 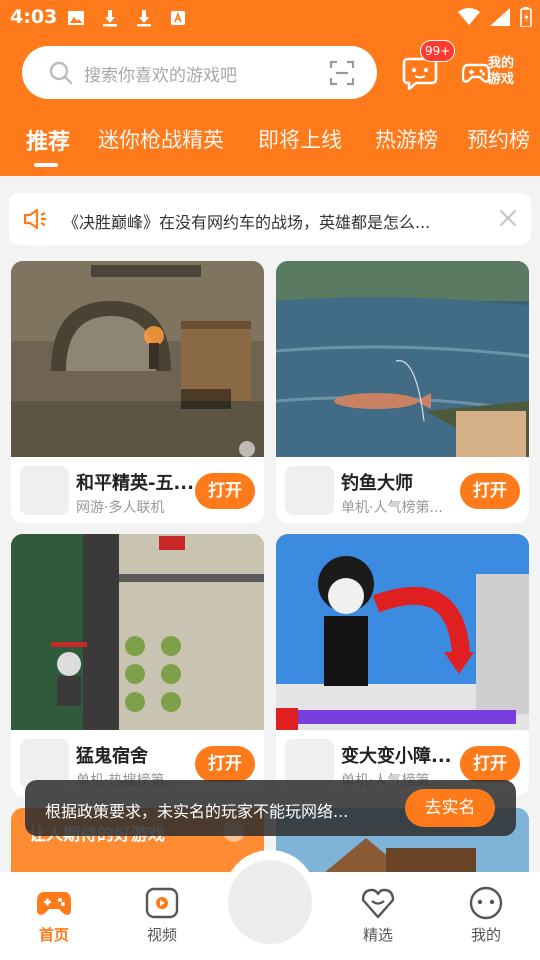 What do you see at coordinates (486, 903) in the screenshot?
I see `face-icon` at bounding box center [486, 903].